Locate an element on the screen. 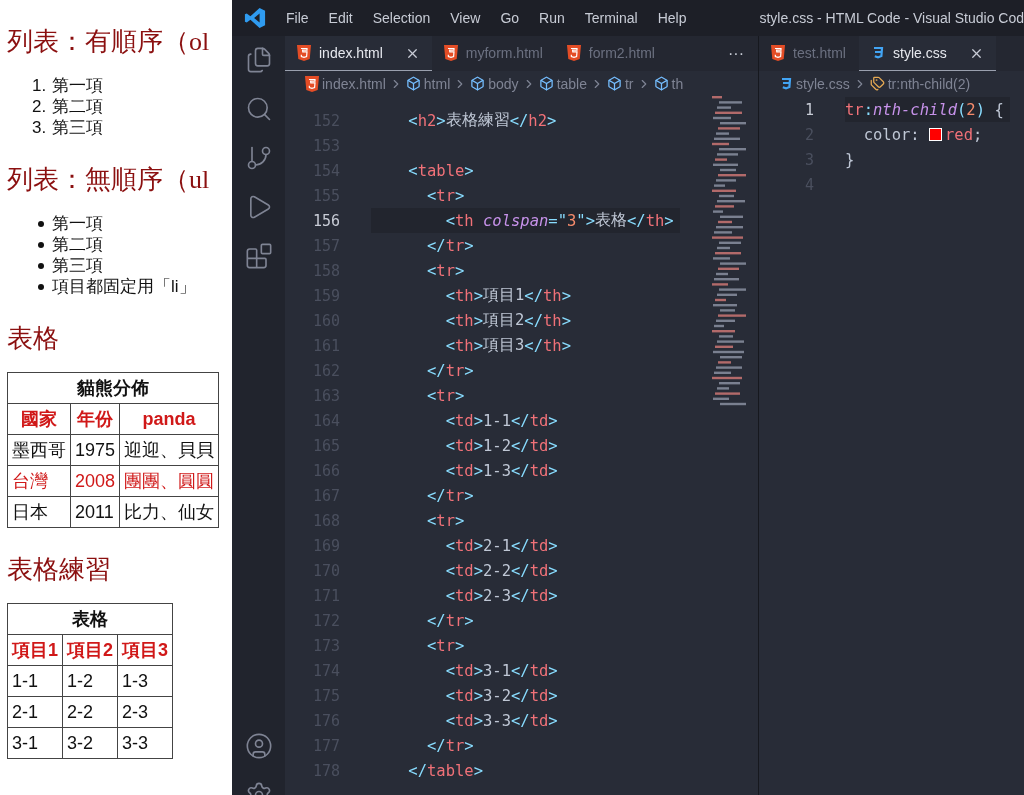 The height and width of the screenshot is (795, 1024). code-line: <th>項目3</th> is located at coordinates (508, 346).